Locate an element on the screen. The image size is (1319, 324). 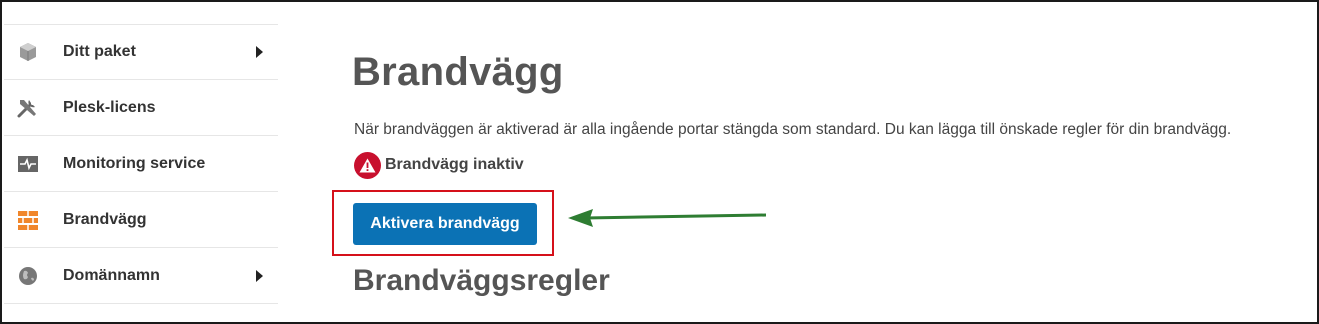
activate-firewall-button: Aktivera brandvägg is located at coordinates (445, 224).